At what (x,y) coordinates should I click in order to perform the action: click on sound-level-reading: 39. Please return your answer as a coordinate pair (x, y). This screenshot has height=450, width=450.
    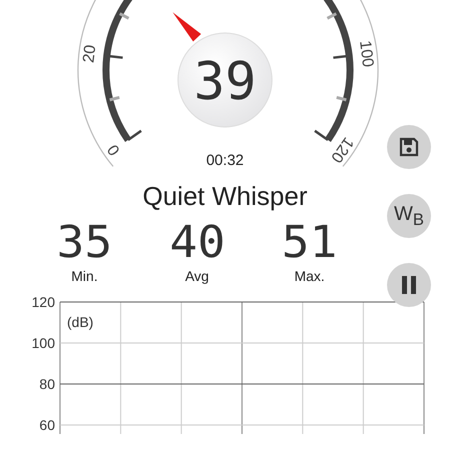
    Looking at the image, I should click on (225, 82).